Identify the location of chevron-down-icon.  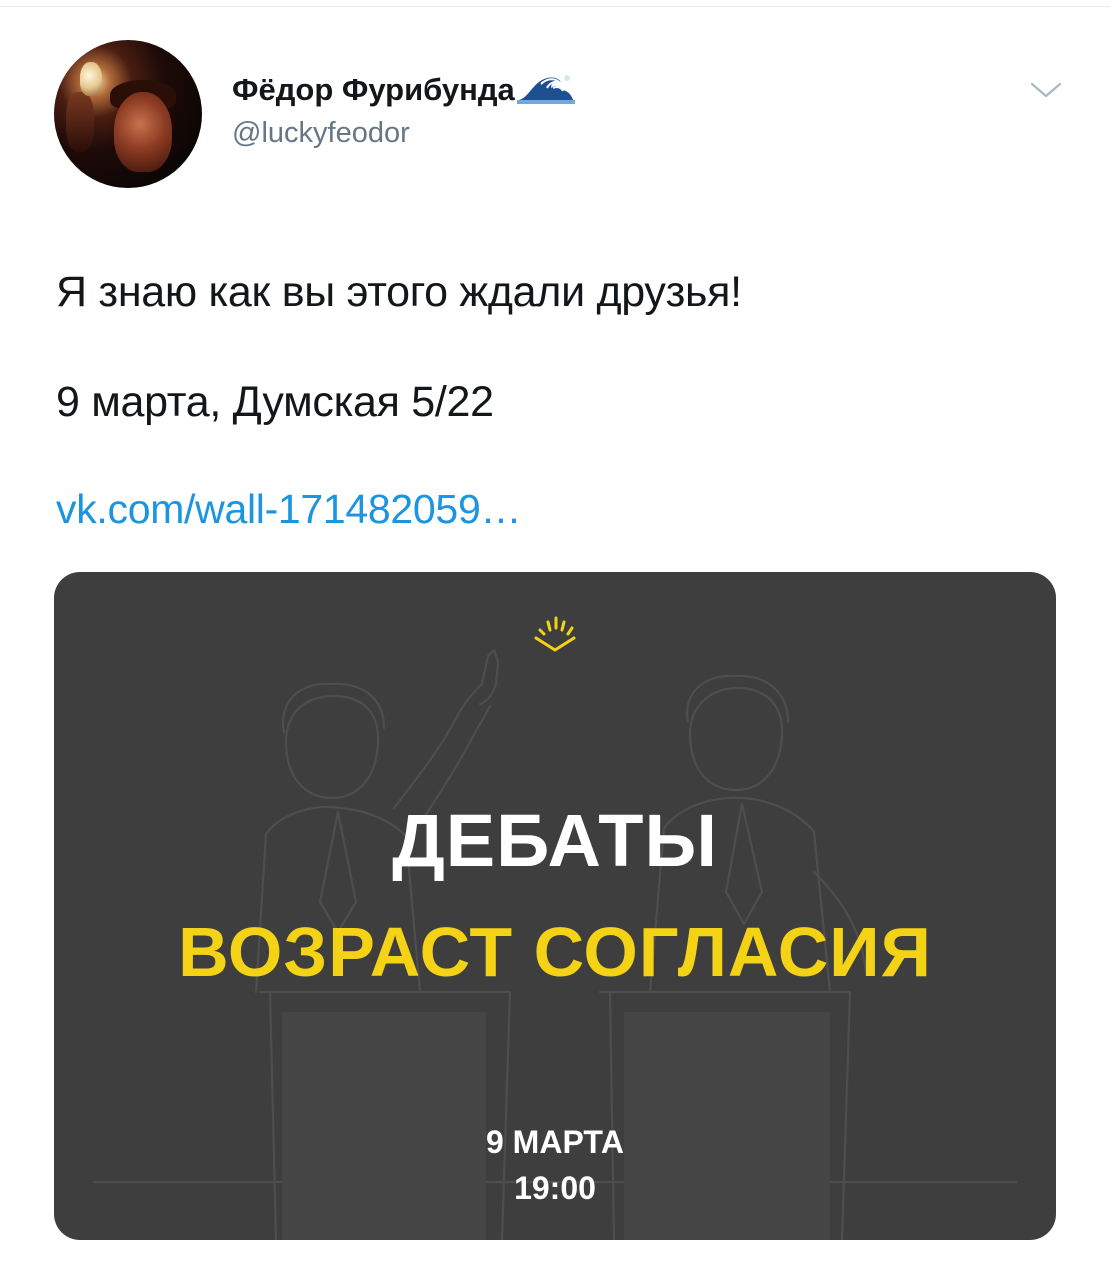
(1046, 90).